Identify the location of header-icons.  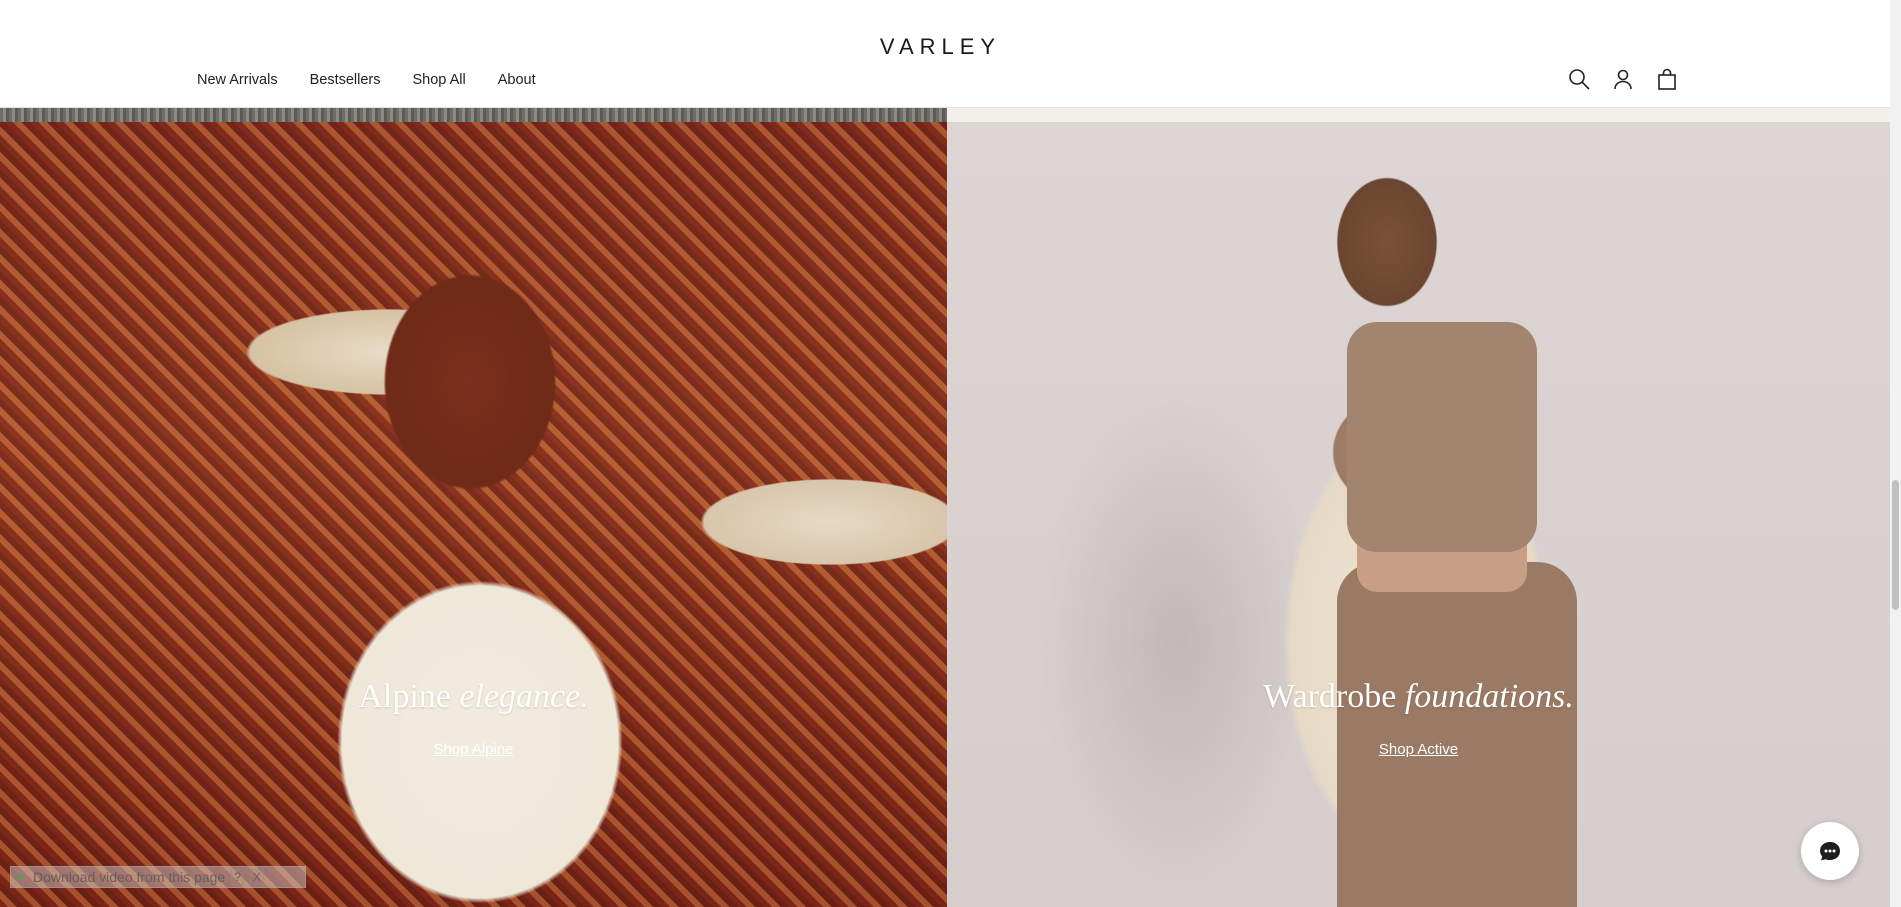
(1623, 79).